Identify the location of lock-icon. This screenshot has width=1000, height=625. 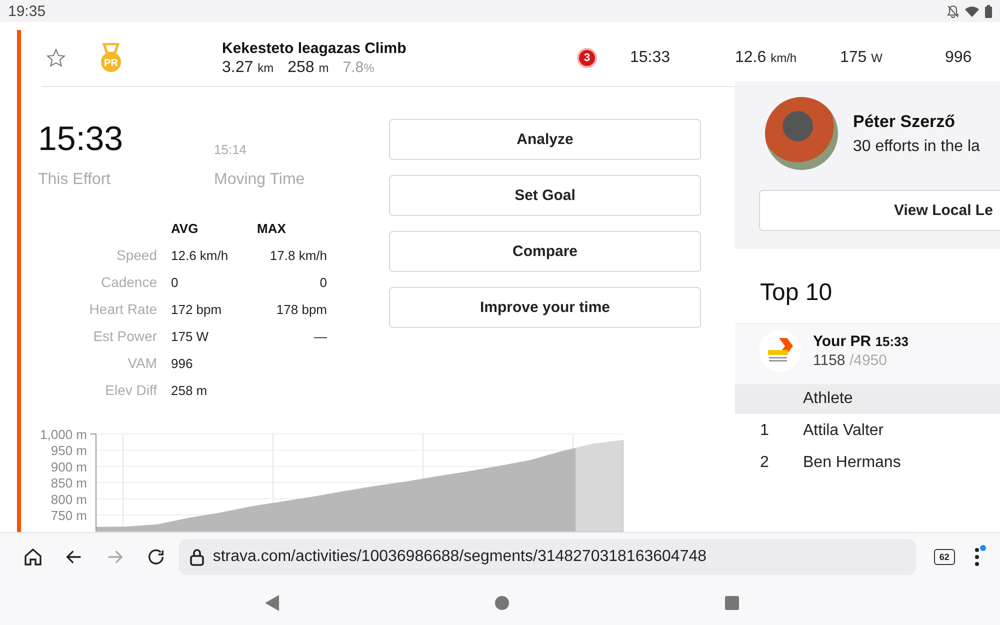
(196, 557).